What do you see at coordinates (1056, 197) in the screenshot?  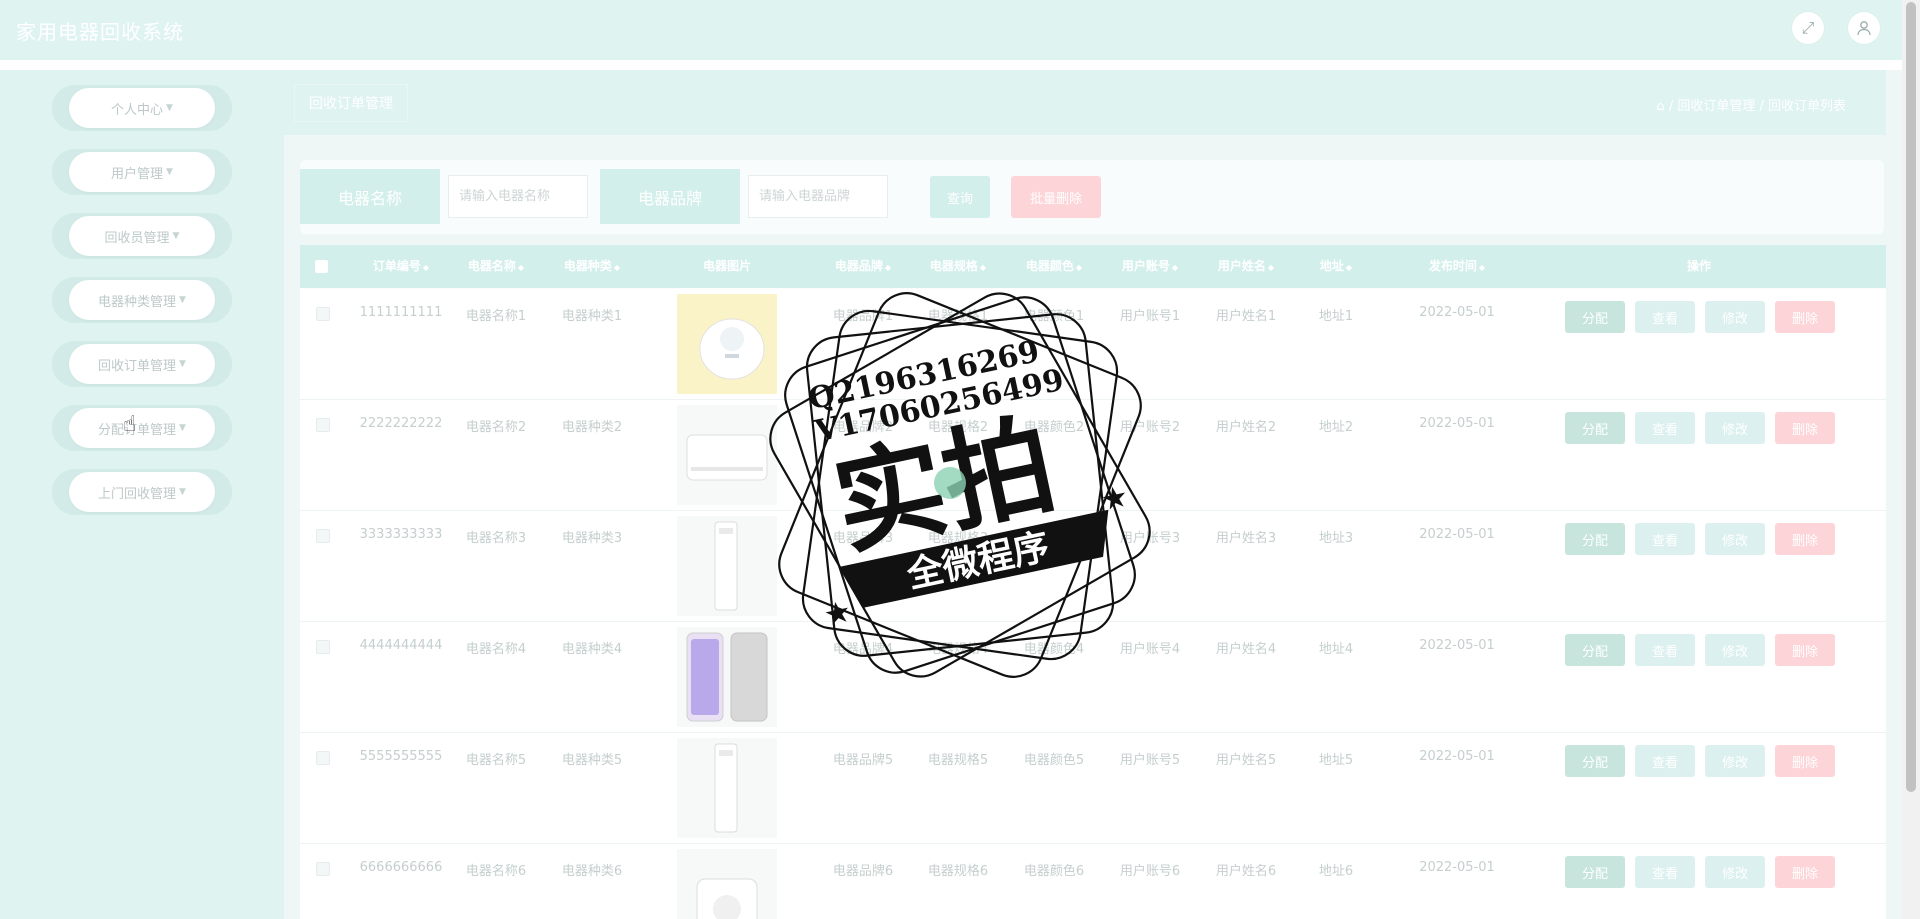 I see `batch-delete-button: 批量删除` at bounding box center [1056, 197].